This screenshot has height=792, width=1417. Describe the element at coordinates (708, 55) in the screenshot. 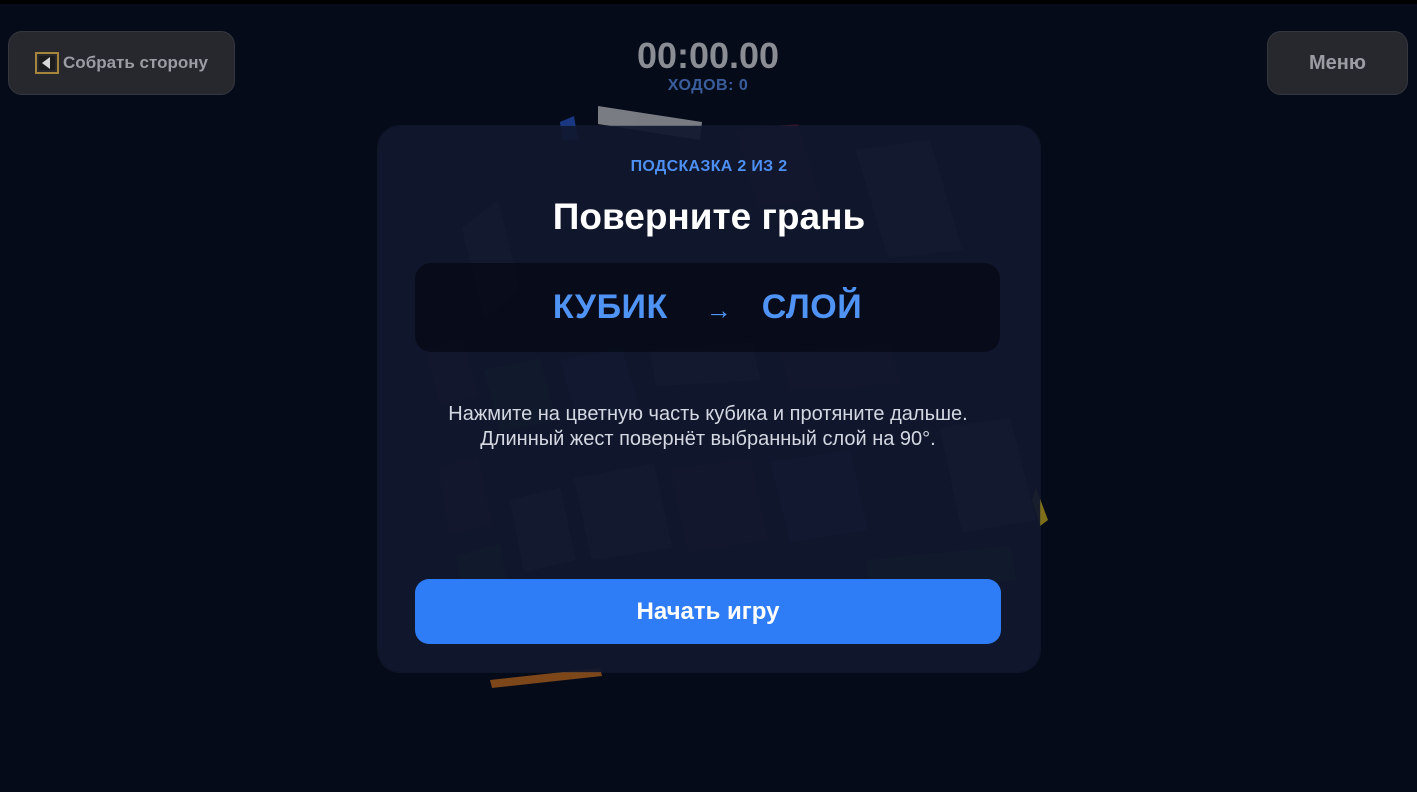

I see `game-timer: 00:00.00` at that location.